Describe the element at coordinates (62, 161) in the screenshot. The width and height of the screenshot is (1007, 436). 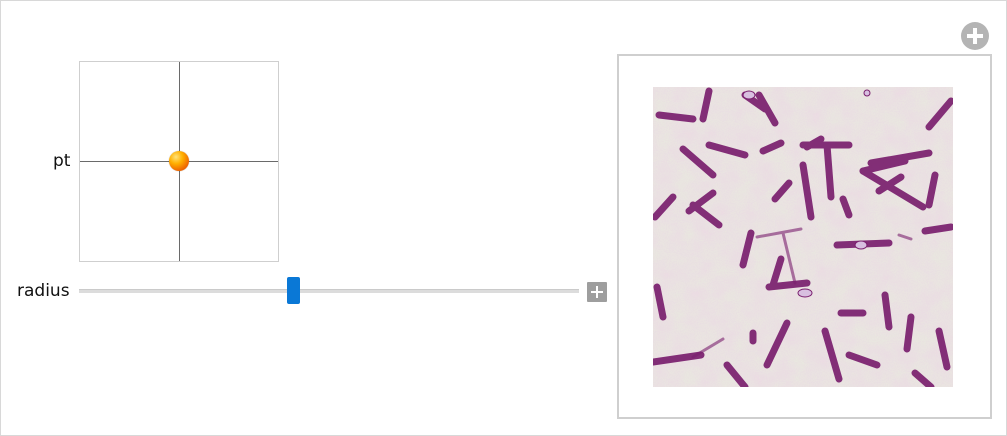
I see `pt-label: pt` at that location.